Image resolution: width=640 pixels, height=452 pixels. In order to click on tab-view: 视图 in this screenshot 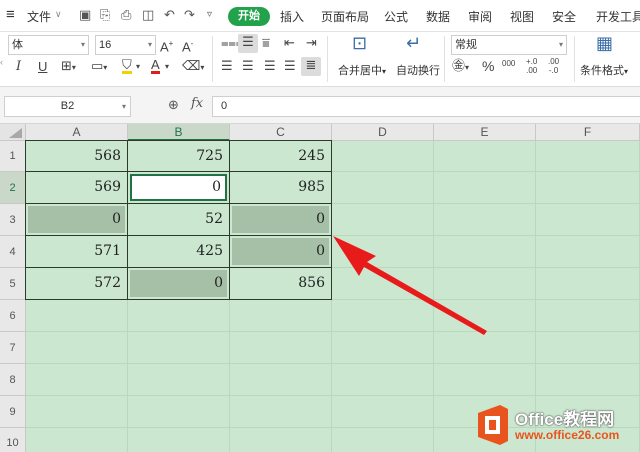, I will do `click(522, 16)`.